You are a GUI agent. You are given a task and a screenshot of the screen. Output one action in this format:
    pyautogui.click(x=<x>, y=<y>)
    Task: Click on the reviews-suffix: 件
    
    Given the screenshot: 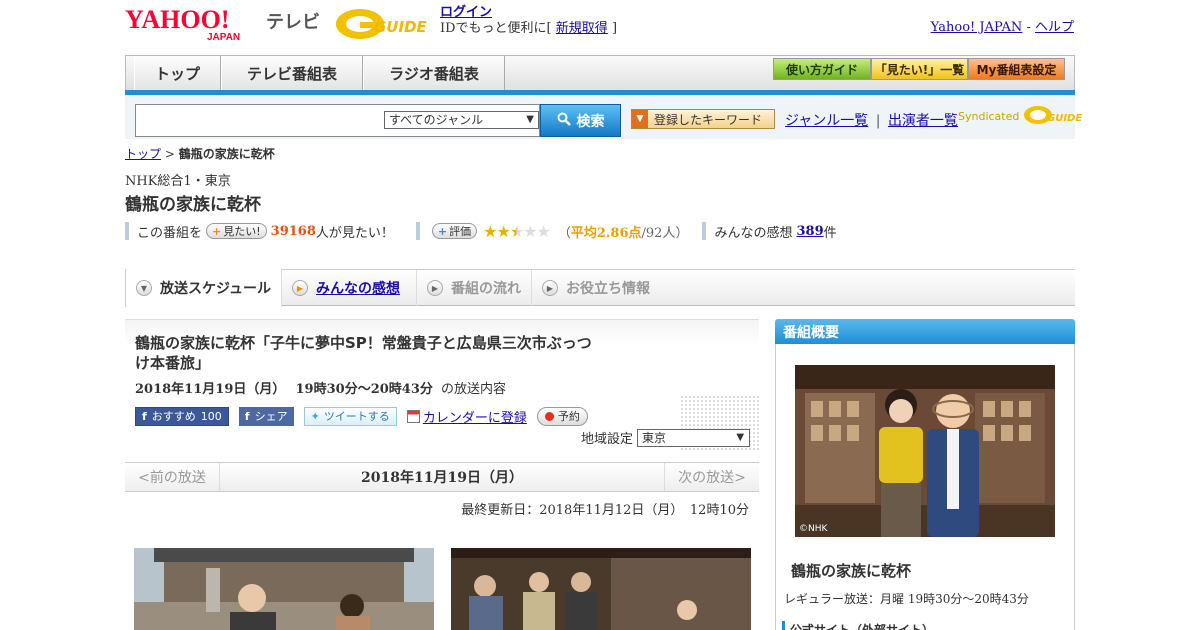 What is the action you would take?
    pyautogui.click(x=830, y=233)
    